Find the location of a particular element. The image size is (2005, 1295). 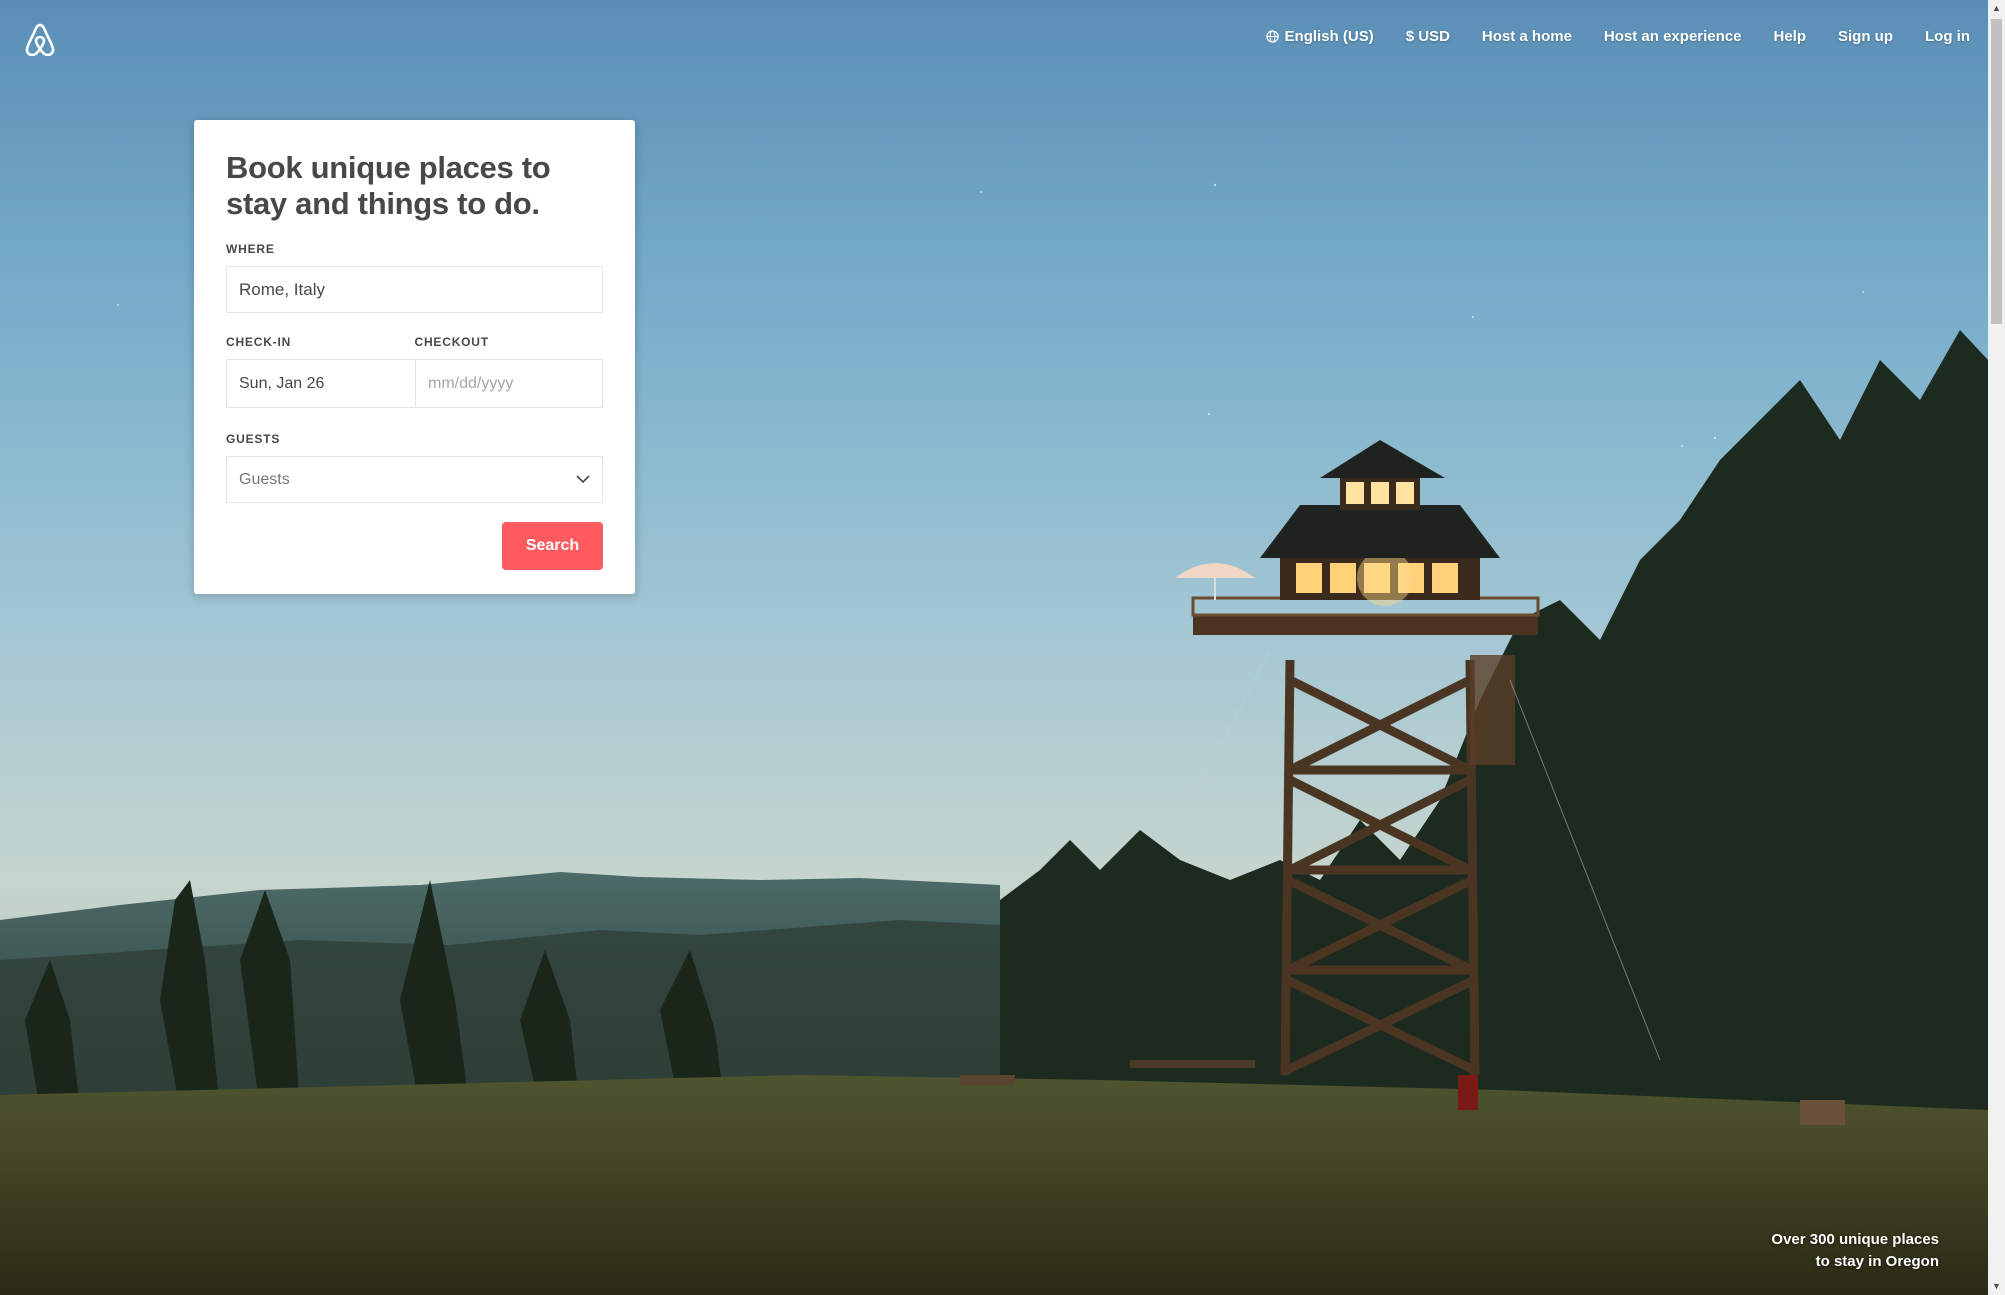

language-selector: English (US) is located at coordinates (1319, 36).